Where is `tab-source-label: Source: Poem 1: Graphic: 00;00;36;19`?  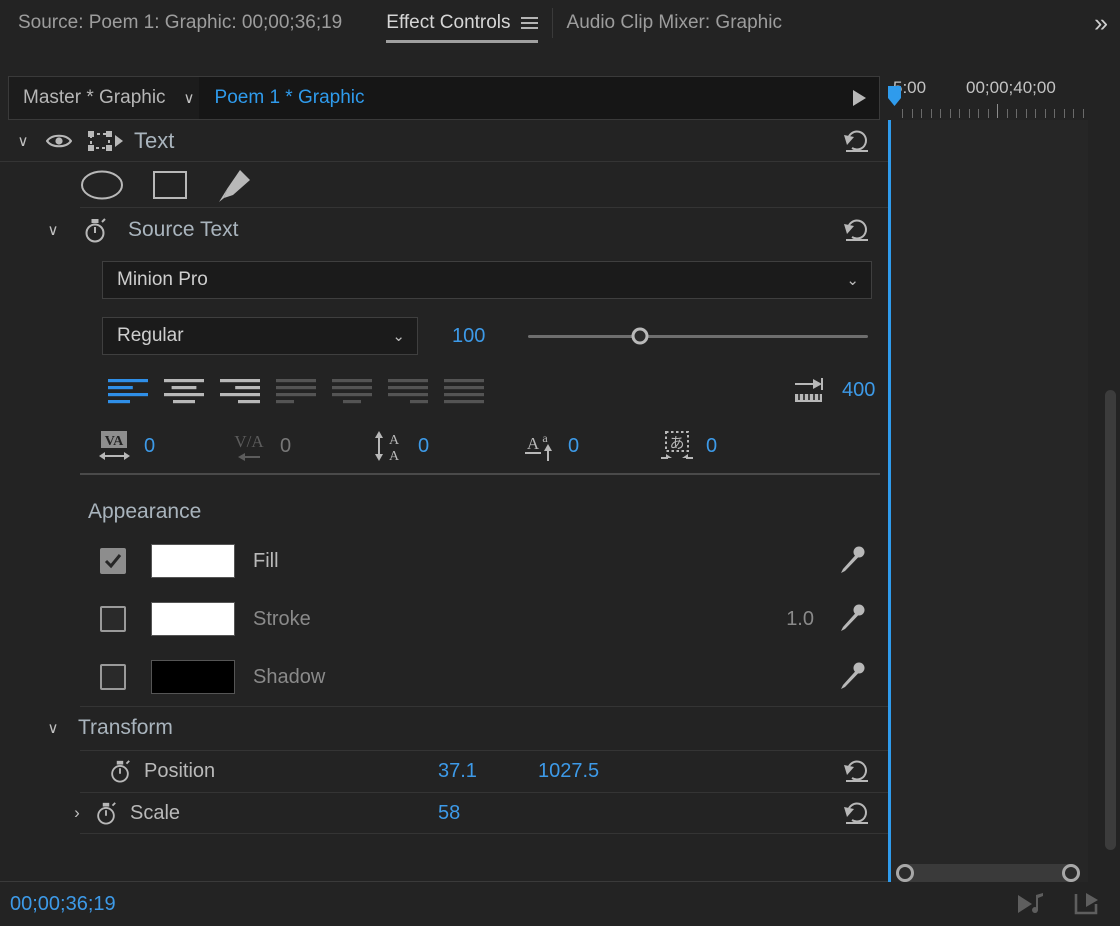 tab-source-label: Source: Poem 1: Graphic: 00;00;36;19 is located at coordinates (180, 22).